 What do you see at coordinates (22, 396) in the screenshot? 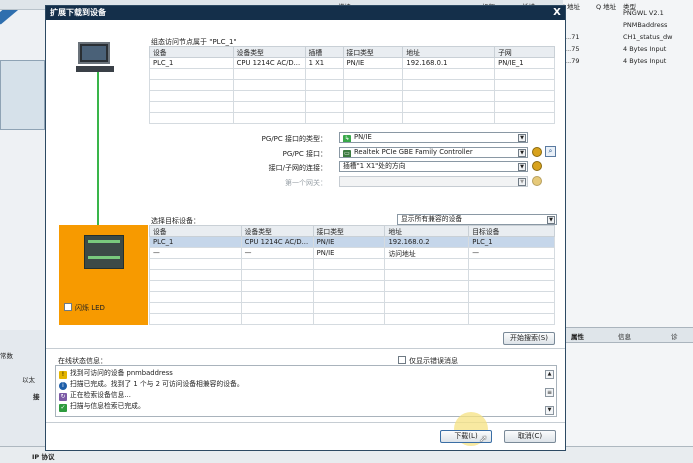
I see `background-left-labels: 常数 以太 接` at bounding box center [22, 396].